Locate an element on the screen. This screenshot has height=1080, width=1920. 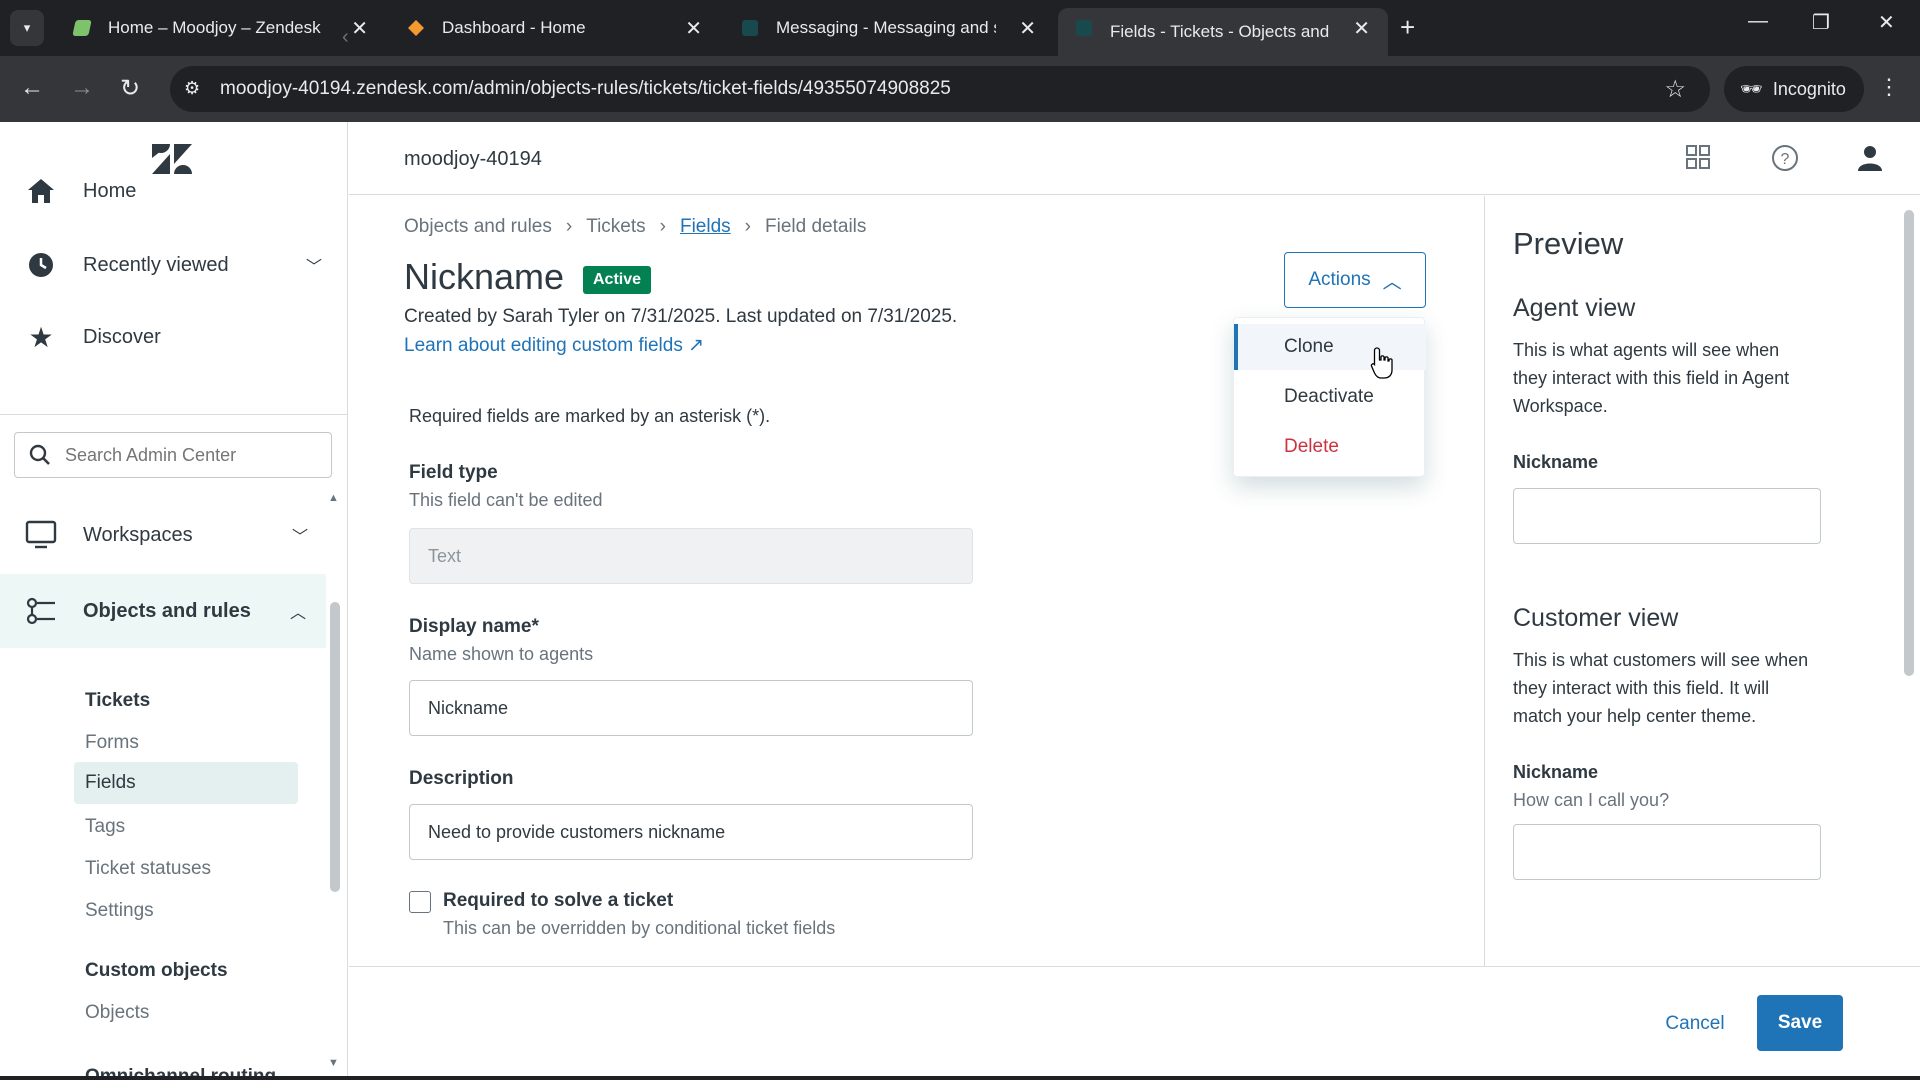
description-input: Need to provide customers nickname is located at coordinates (691, 832).